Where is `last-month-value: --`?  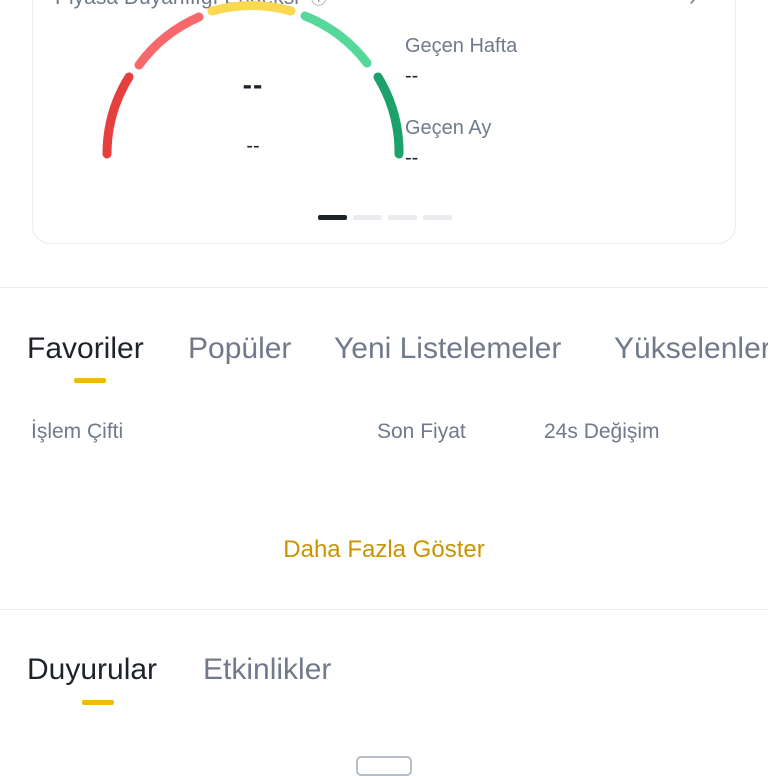 last-month-value: -- is located at coordinates (412, 158).